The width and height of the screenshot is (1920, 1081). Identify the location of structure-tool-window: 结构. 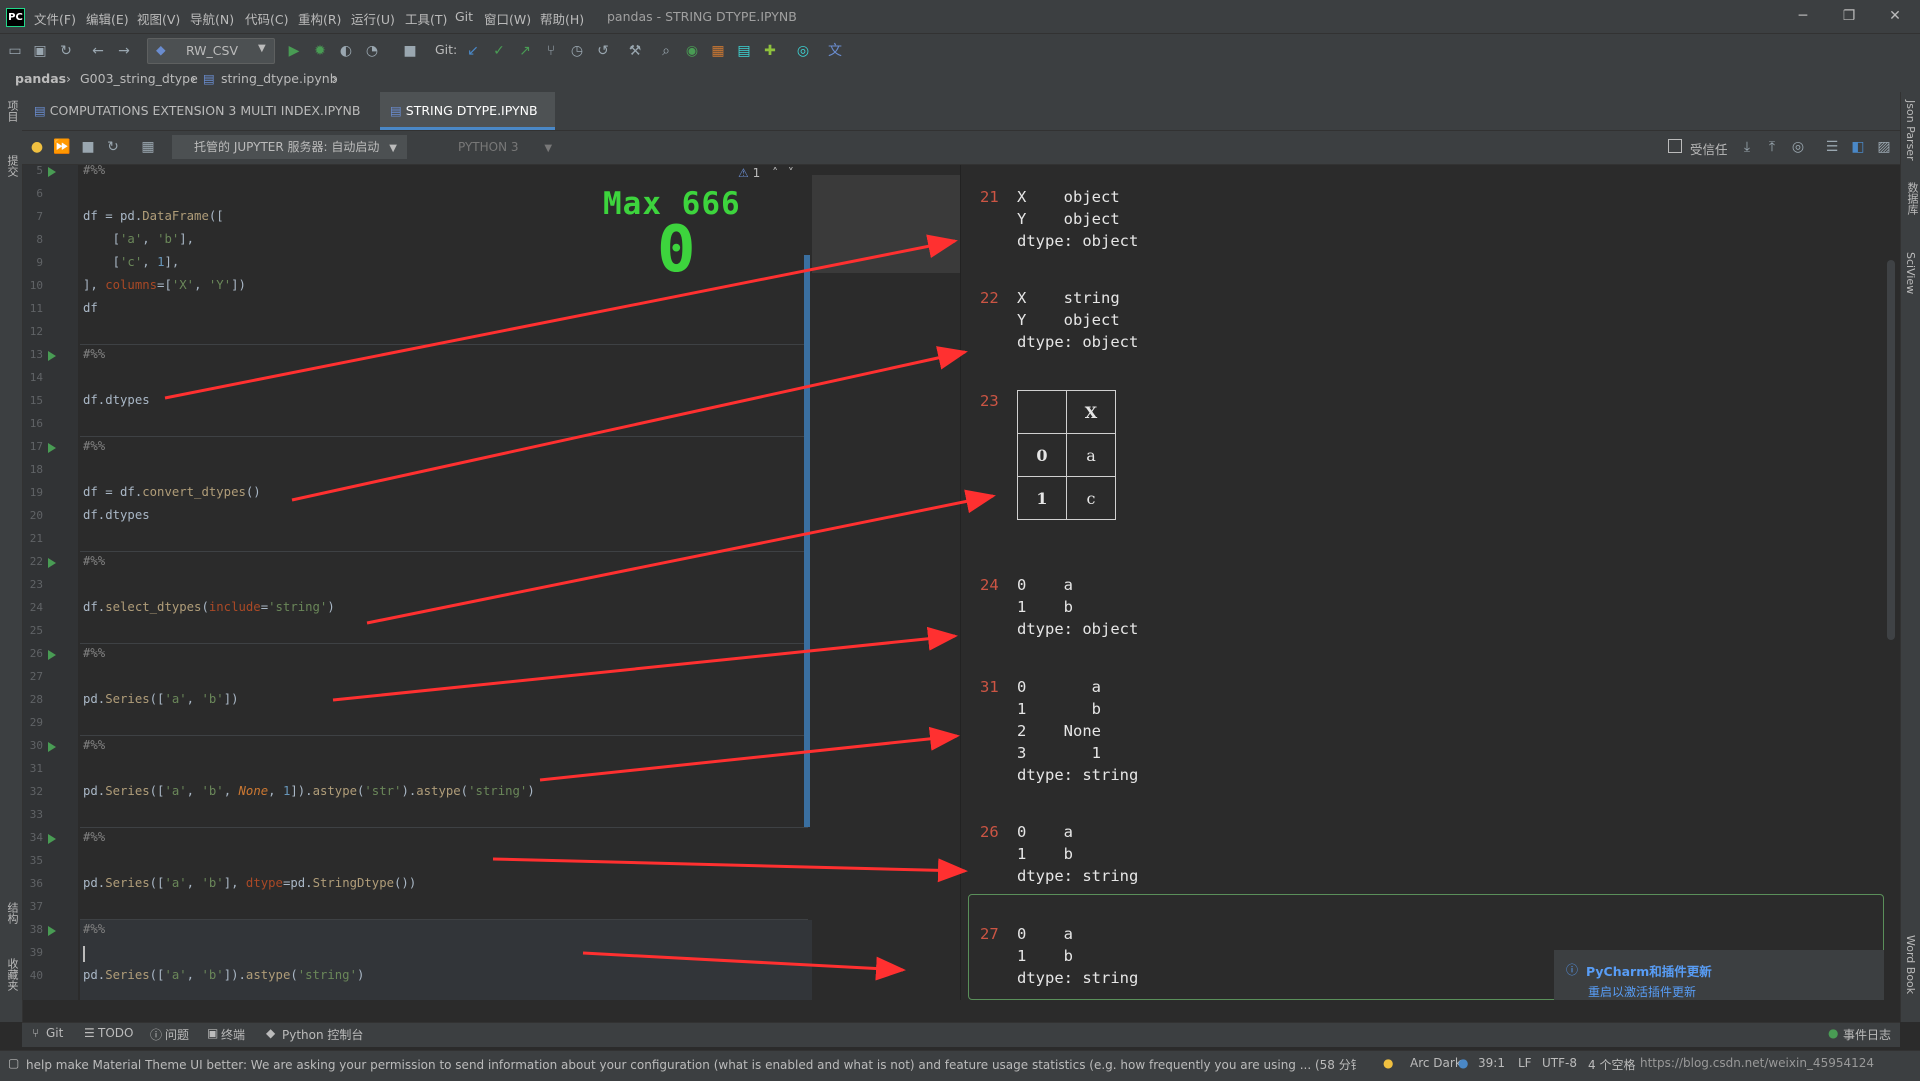
(12, 913).